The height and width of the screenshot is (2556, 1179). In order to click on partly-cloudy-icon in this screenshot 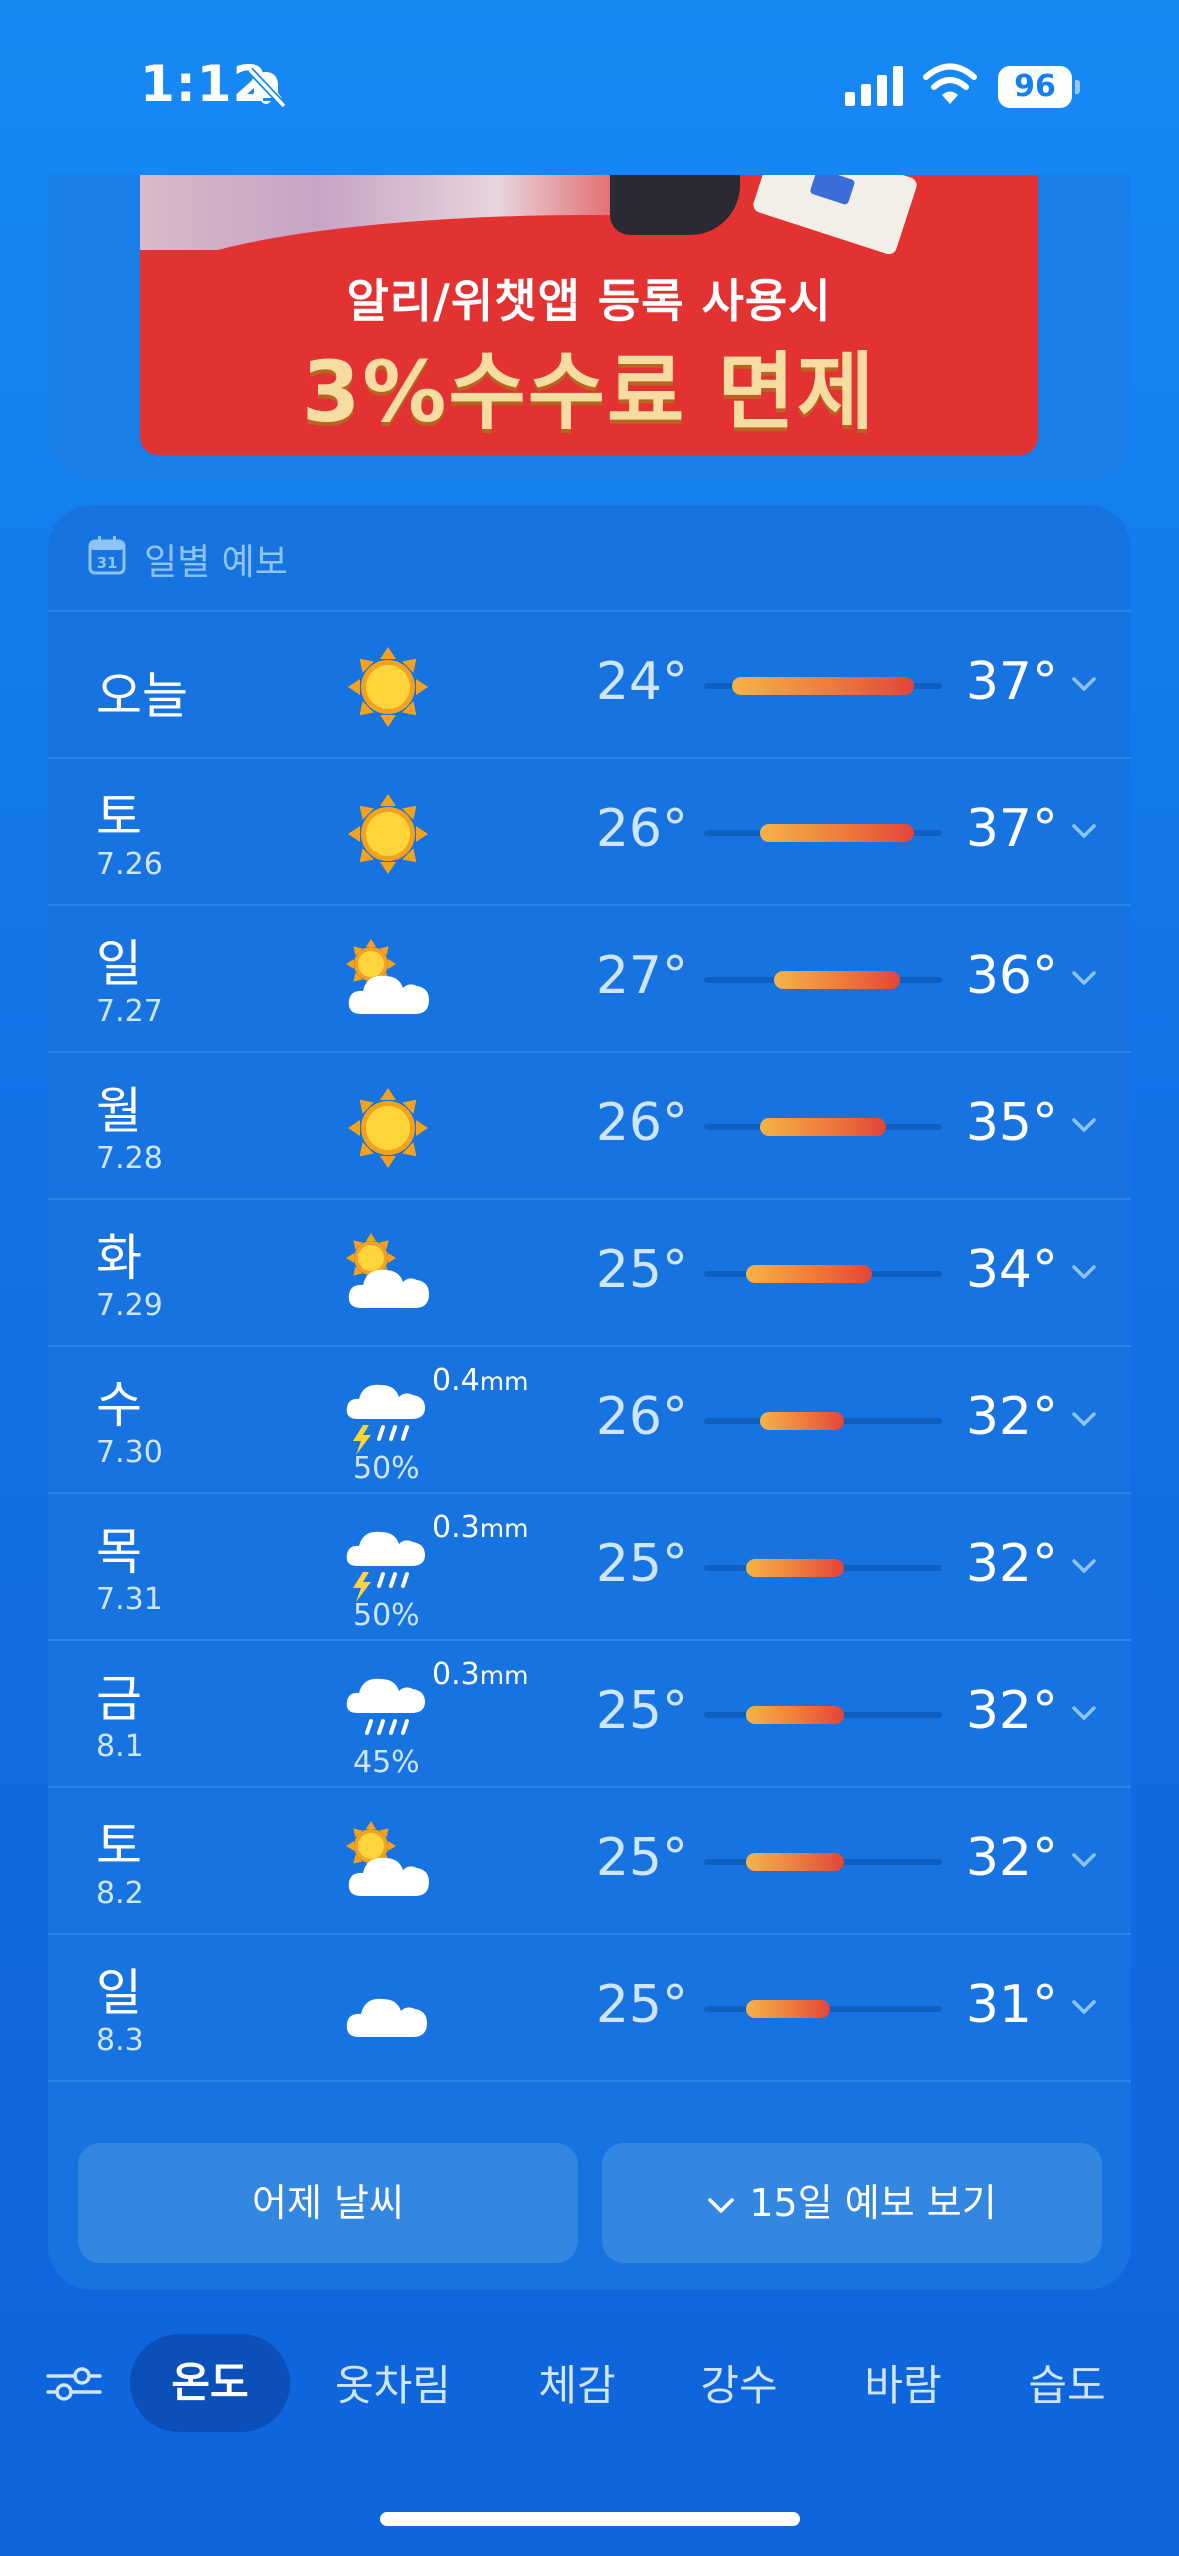, I will do `click(387, 1270)`.